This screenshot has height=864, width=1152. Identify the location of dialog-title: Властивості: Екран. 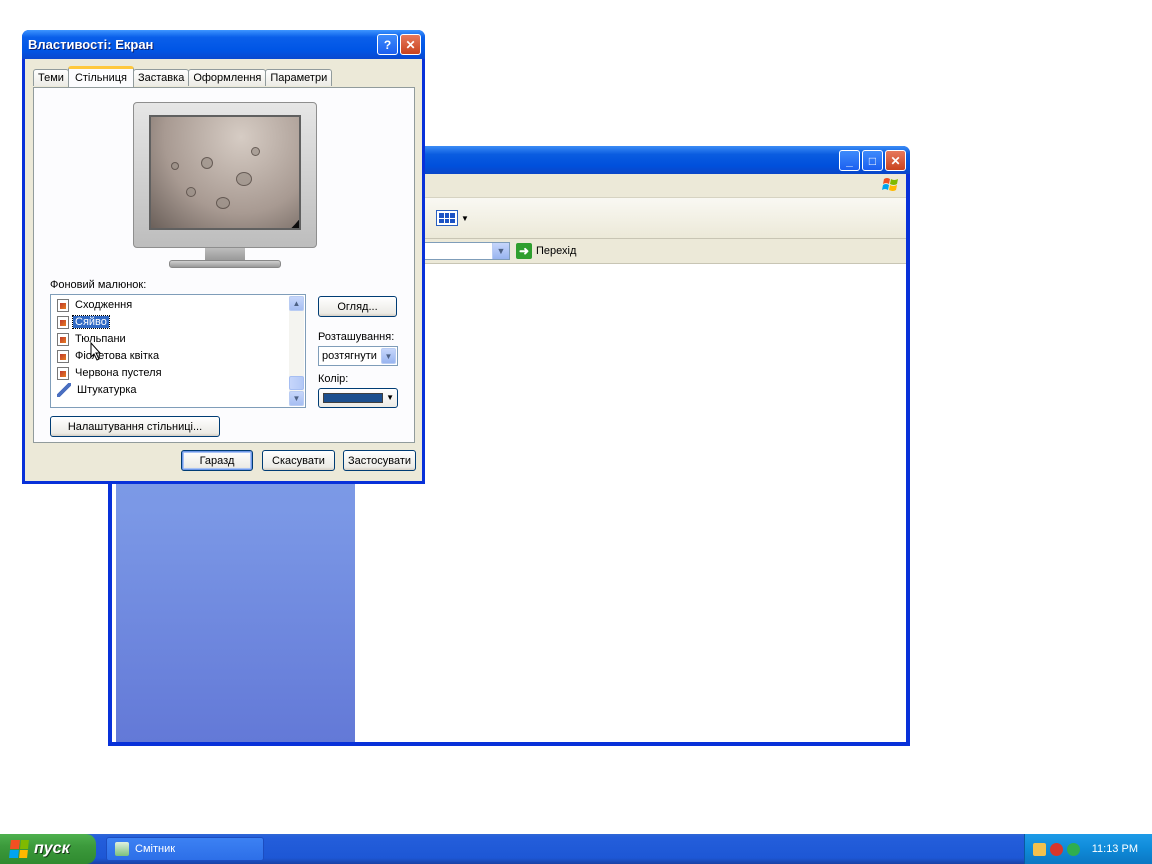
(91, 44).